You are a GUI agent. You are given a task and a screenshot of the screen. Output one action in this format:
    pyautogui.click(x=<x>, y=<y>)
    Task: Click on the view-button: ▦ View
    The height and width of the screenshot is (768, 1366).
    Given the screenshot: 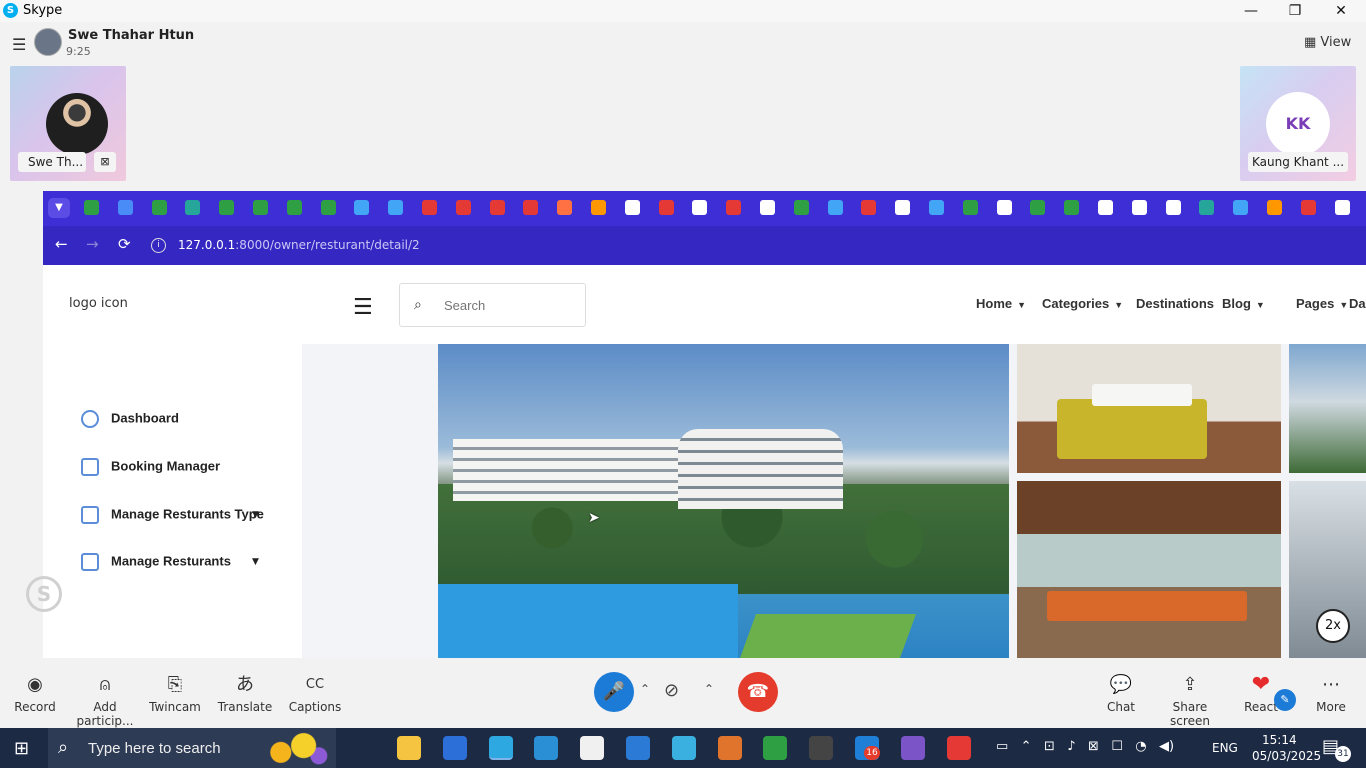 What is the action you would take?
    pyautogui.click(x=1327, y=42)
    